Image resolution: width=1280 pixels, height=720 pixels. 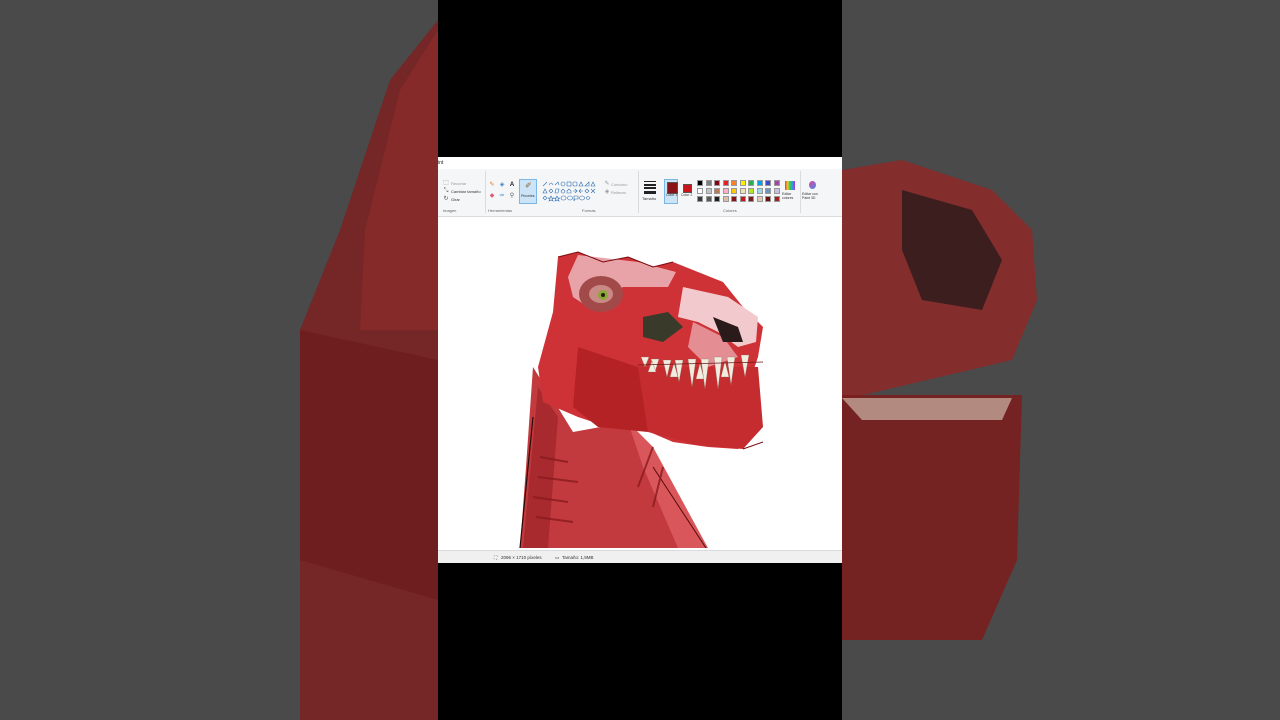 I want to click on paint3d-button: Editar con Paint 3D, so click(x=813, y=191).